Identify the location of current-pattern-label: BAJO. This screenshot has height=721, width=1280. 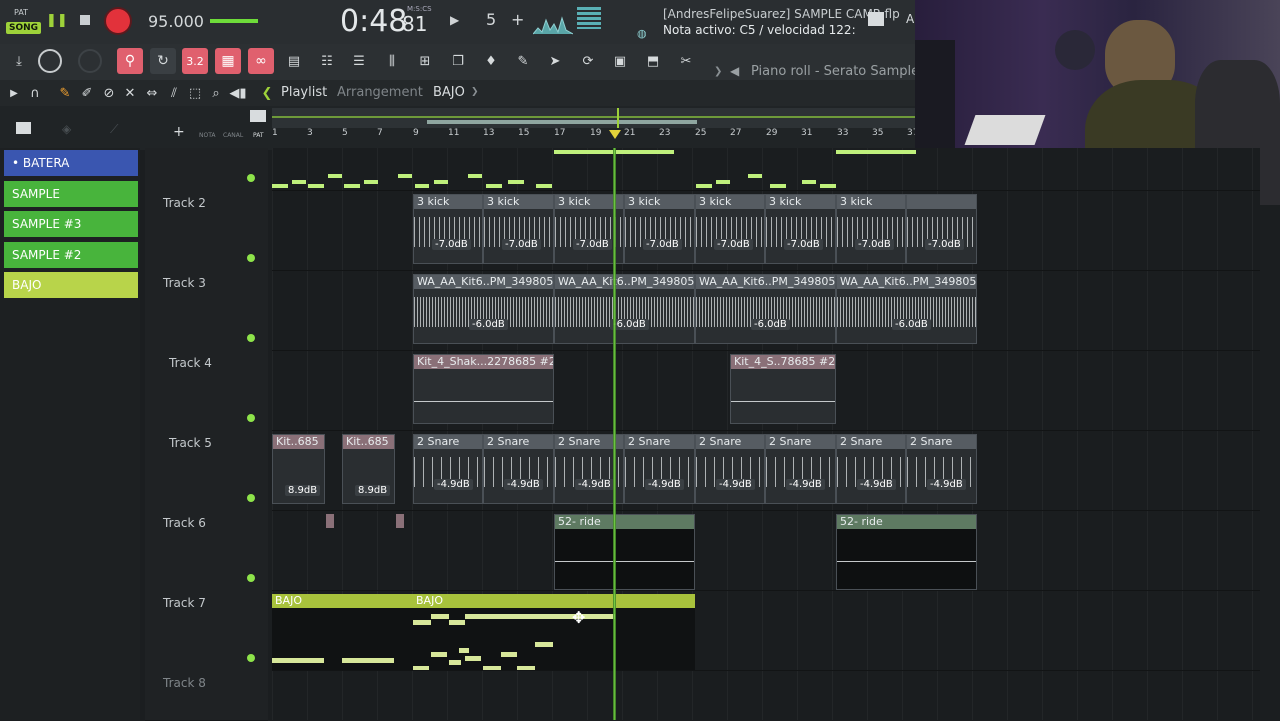
(449, 92).